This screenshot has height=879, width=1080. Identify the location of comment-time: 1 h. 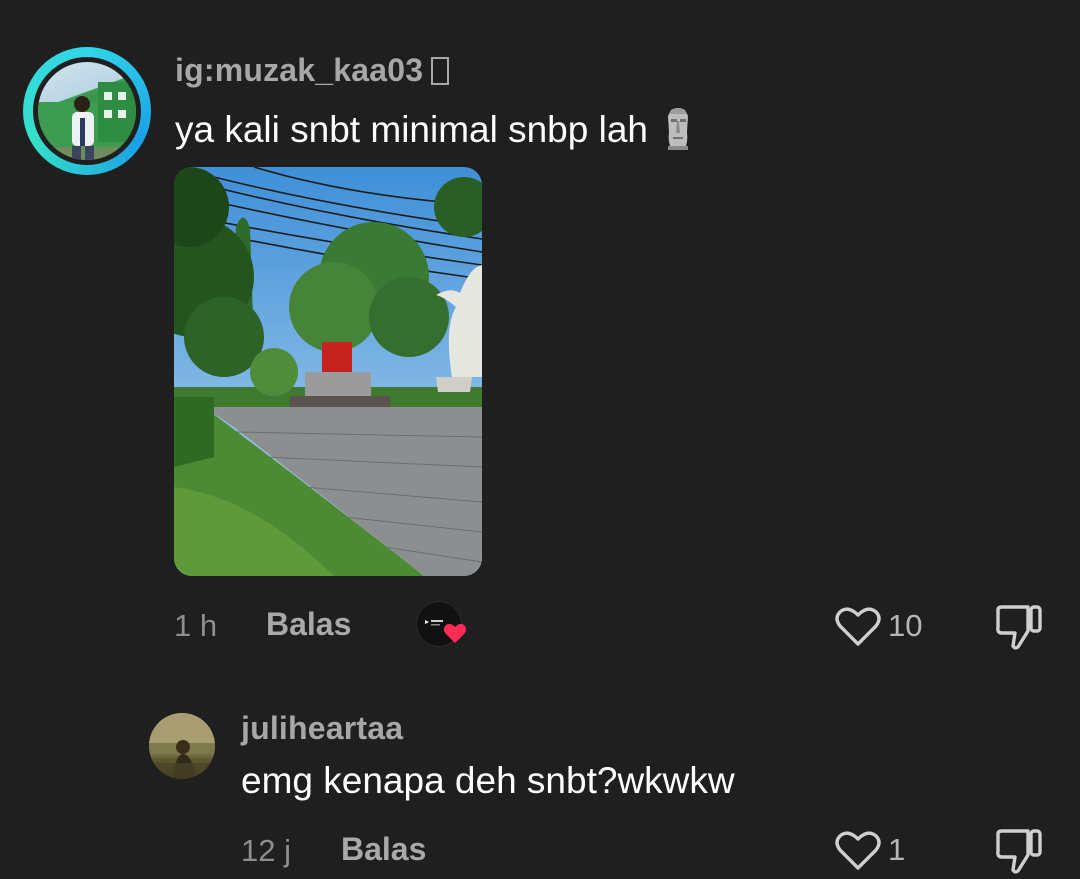
(196, 625).